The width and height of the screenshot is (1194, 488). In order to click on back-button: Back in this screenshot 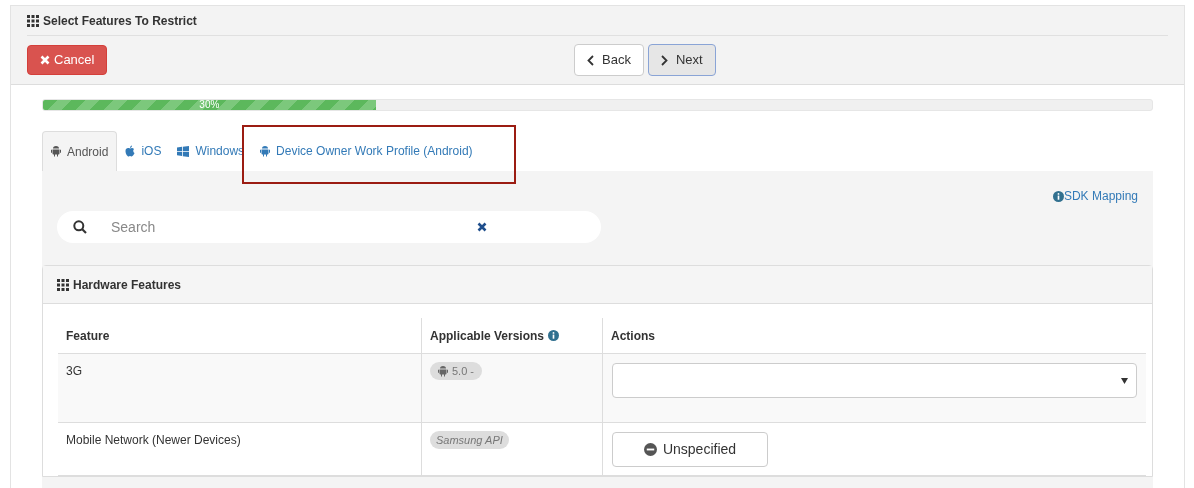, I will do `click(609, 60)`.